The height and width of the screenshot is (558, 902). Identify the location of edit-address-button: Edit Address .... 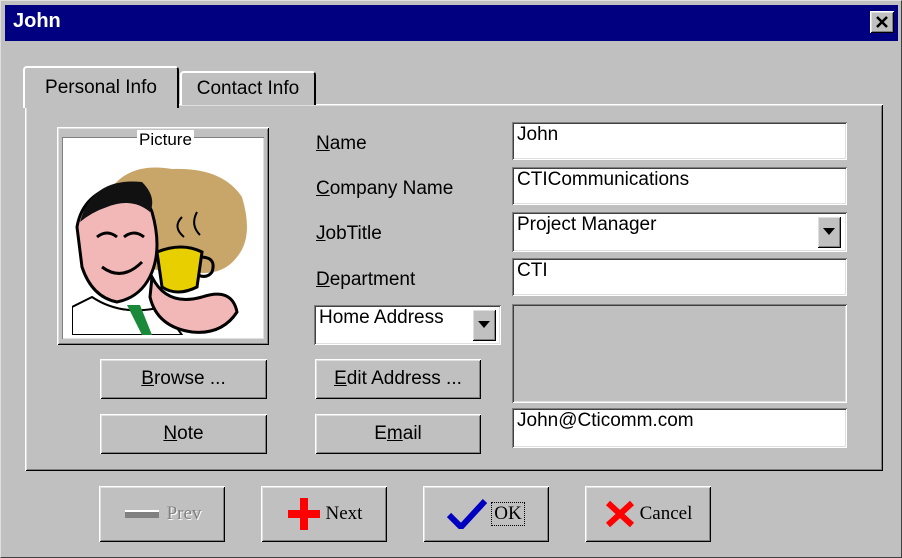
(398, 379).